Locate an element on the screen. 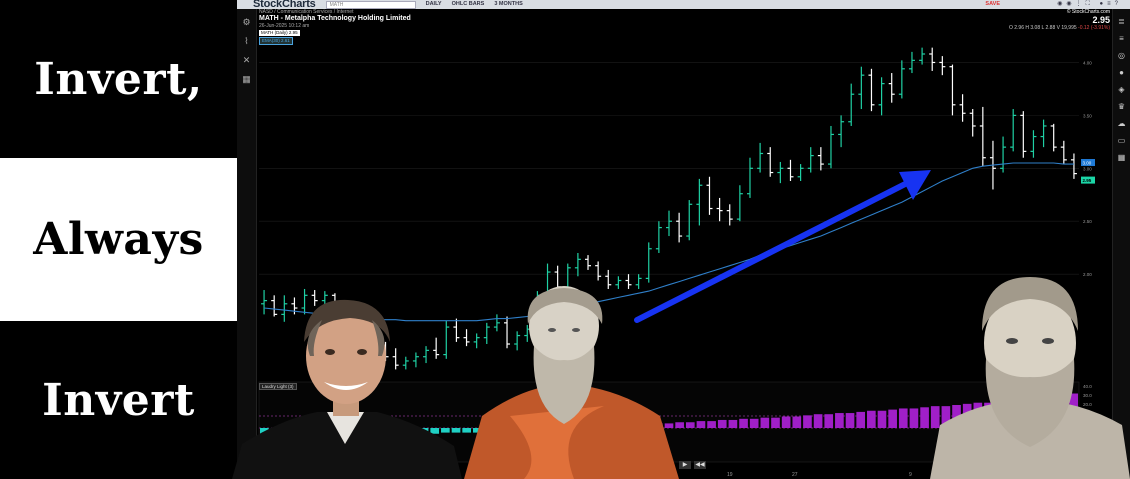  title-line-1: Invert, is located at coordinates (118, 79).